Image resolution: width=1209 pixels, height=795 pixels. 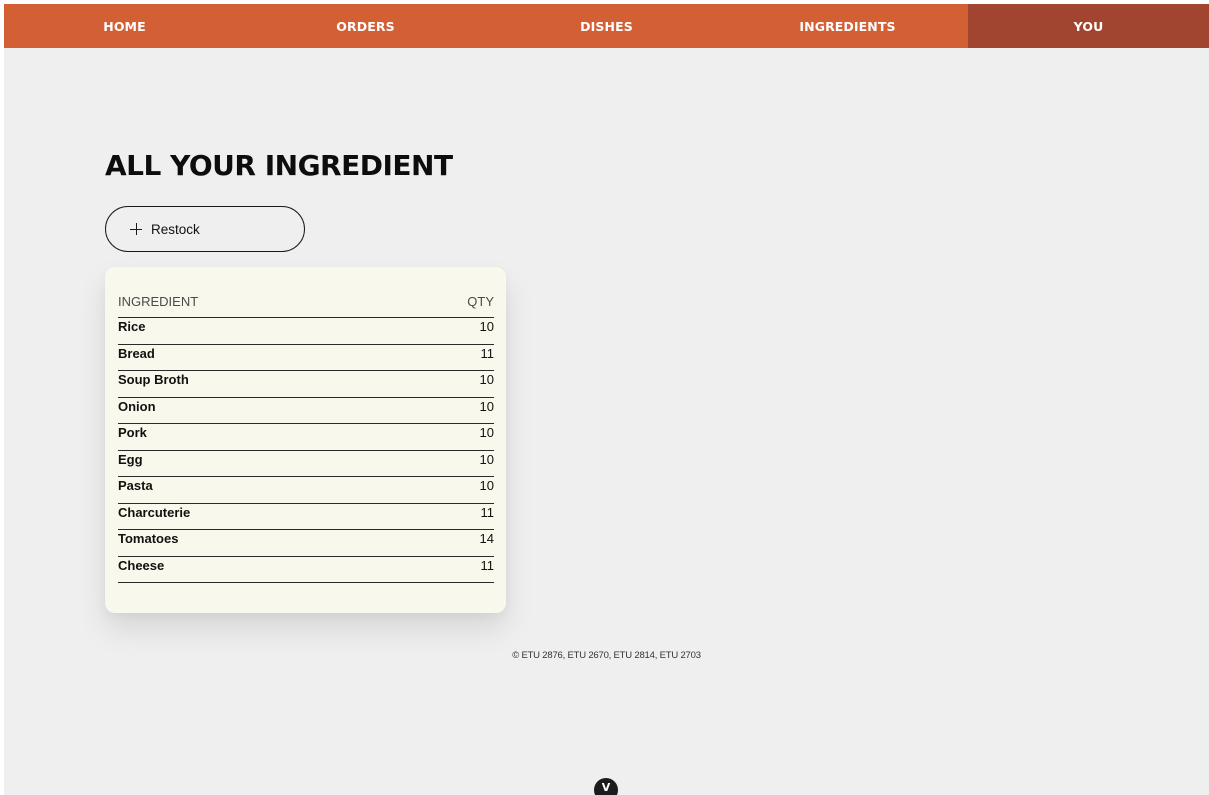 What do you see at coordinates (158, 301) in the screenshot?
I see `column-header-ingredient: INGREDIENT` at bounding box center [158, 301].